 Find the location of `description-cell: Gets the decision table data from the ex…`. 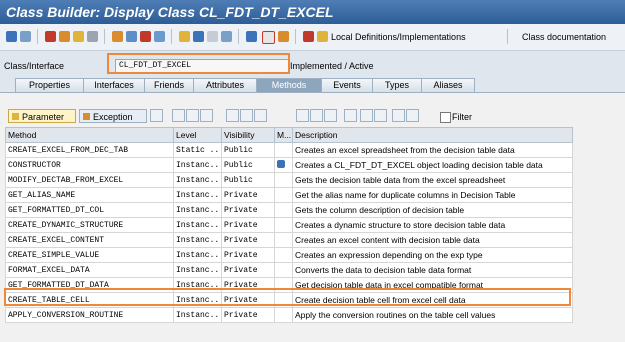

description-cell: Gets the decision table data from the ex… is located at coordinates (432, 180).